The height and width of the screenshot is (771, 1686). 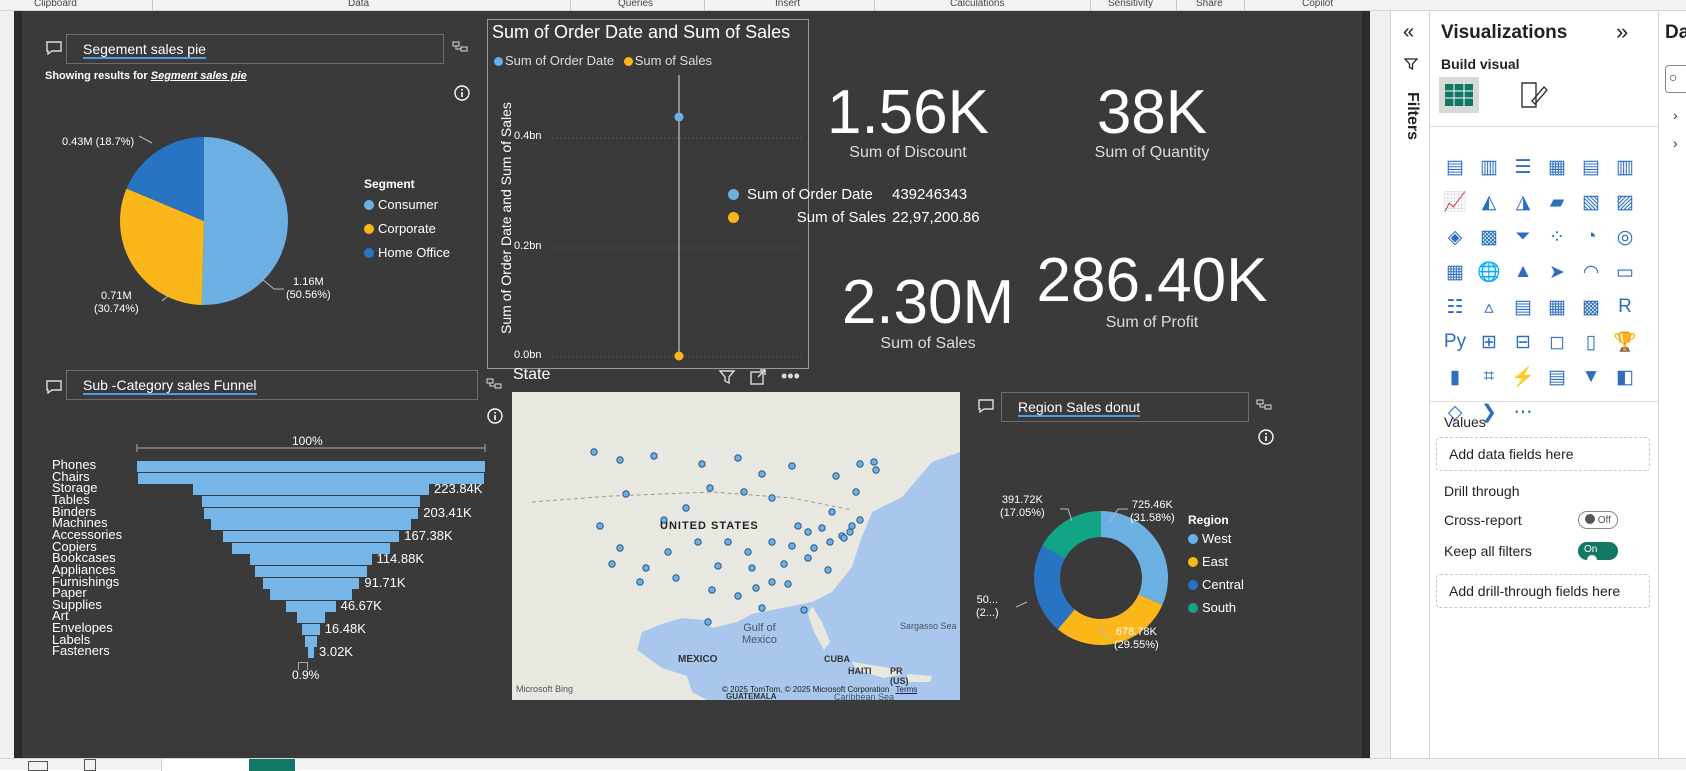 What do you see at coordinates (1625, 342) in the screenshot?
I see `goals-icon: 🏆` at bounding box center [1625, 342].